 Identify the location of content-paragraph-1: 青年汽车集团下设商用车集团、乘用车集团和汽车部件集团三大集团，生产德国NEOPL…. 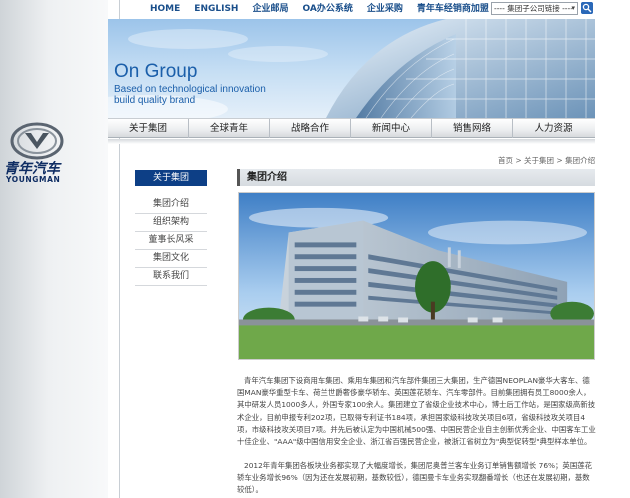
(416, 411).